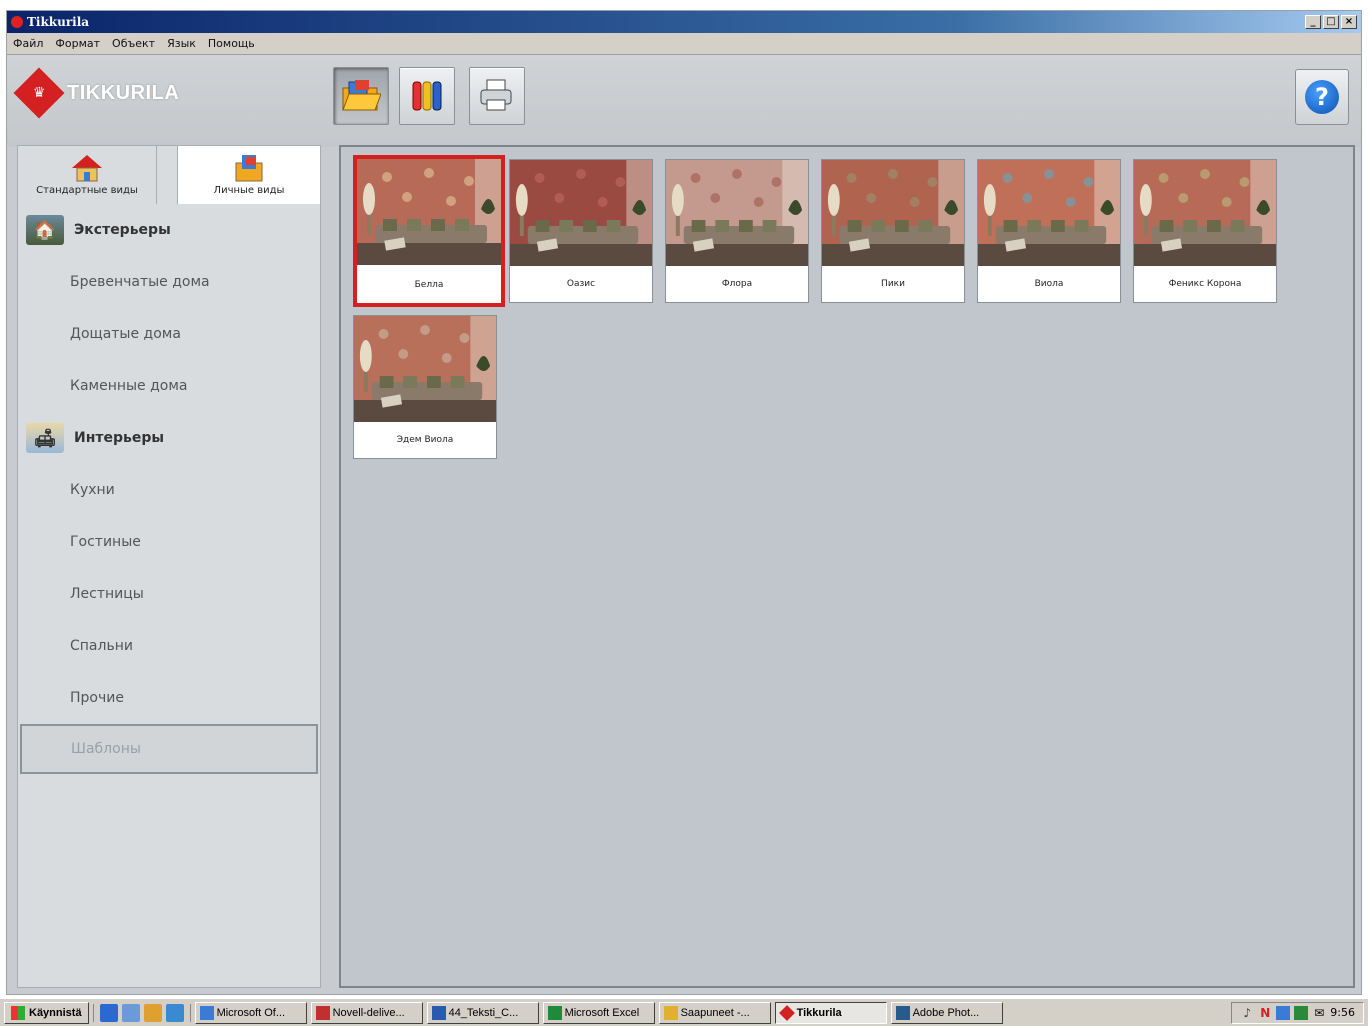  What do you see at coordinates (169, 542) in the screenshot?
I see `sidebar-item-living-rooms: Гостиные` at bounding box center [169, 542].